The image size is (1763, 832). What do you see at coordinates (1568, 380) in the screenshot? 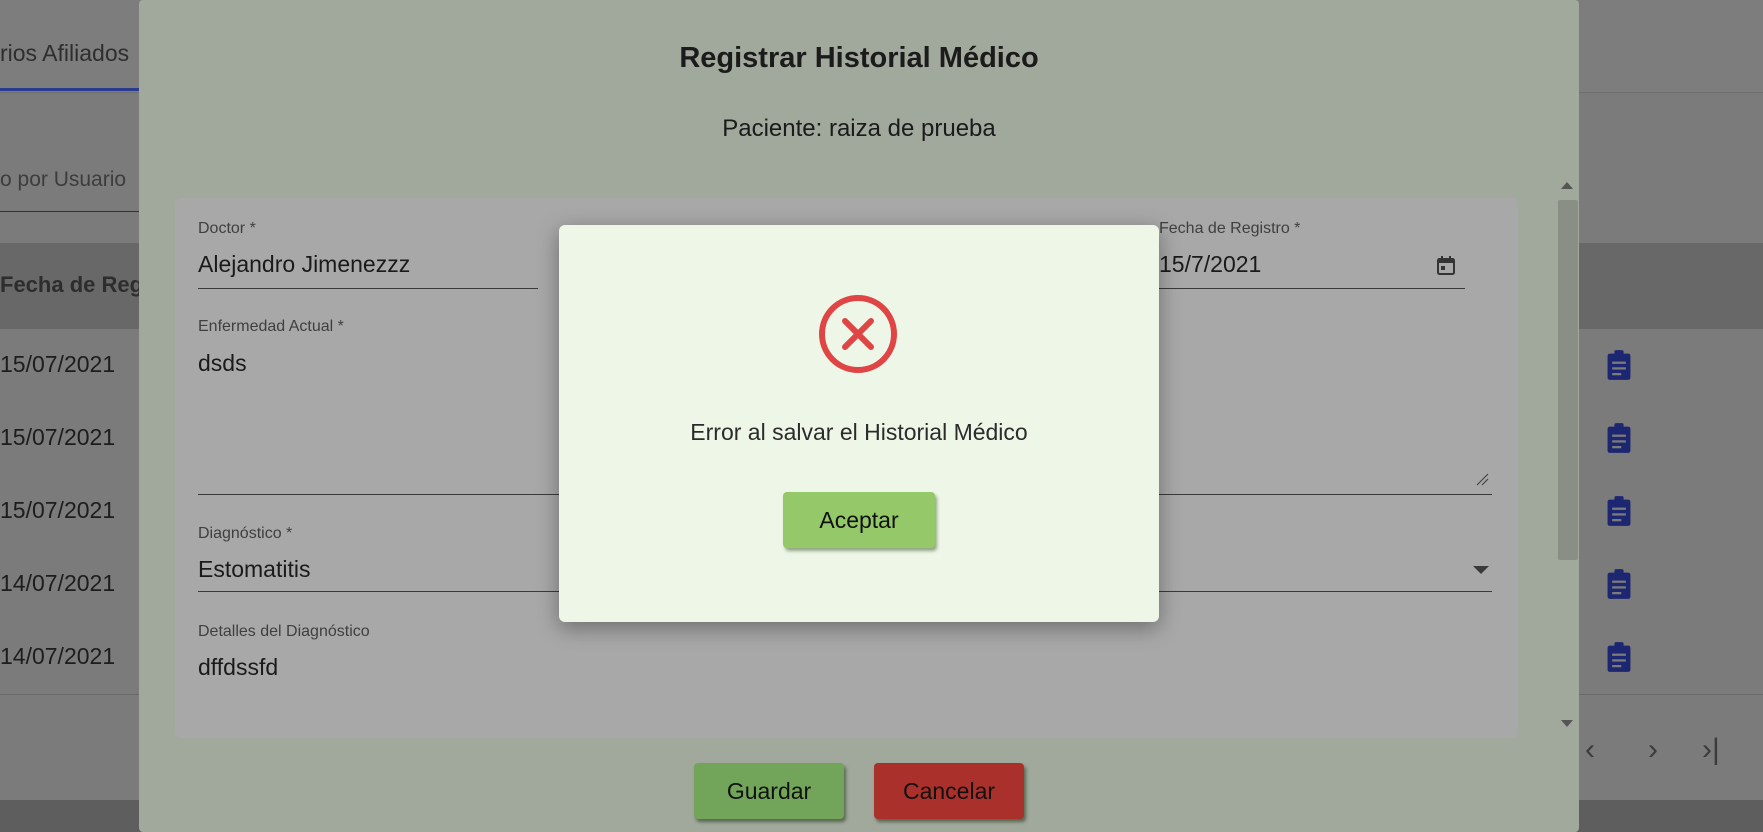
I see `scrollbar-thumb` at bounding box center [1568, 380].